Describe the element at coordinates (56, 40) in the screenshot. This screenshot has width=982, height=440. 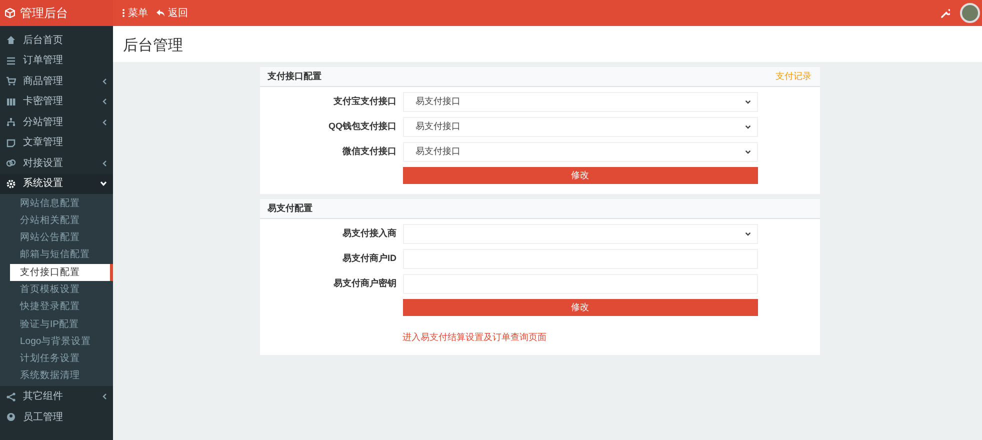
I see `sidebar-item: 后台首页` at that location.